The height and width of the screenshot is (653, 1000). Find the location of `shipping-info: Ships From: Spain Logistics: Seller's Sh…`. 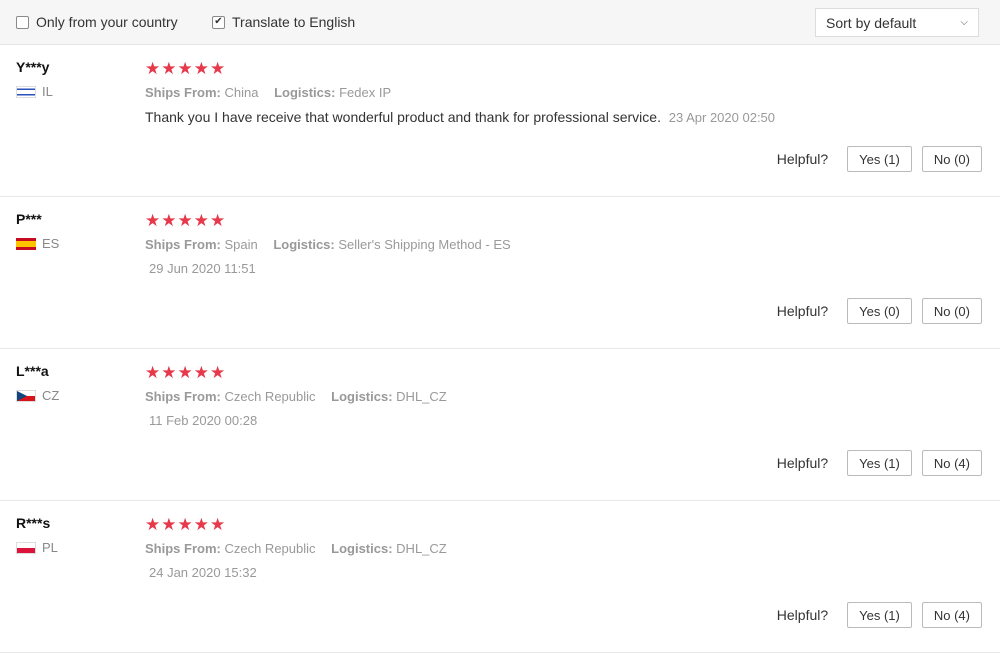

shipping-info: Ships From: Spain Logistics: Seller's Sh… is located at coordinates (563, 244).